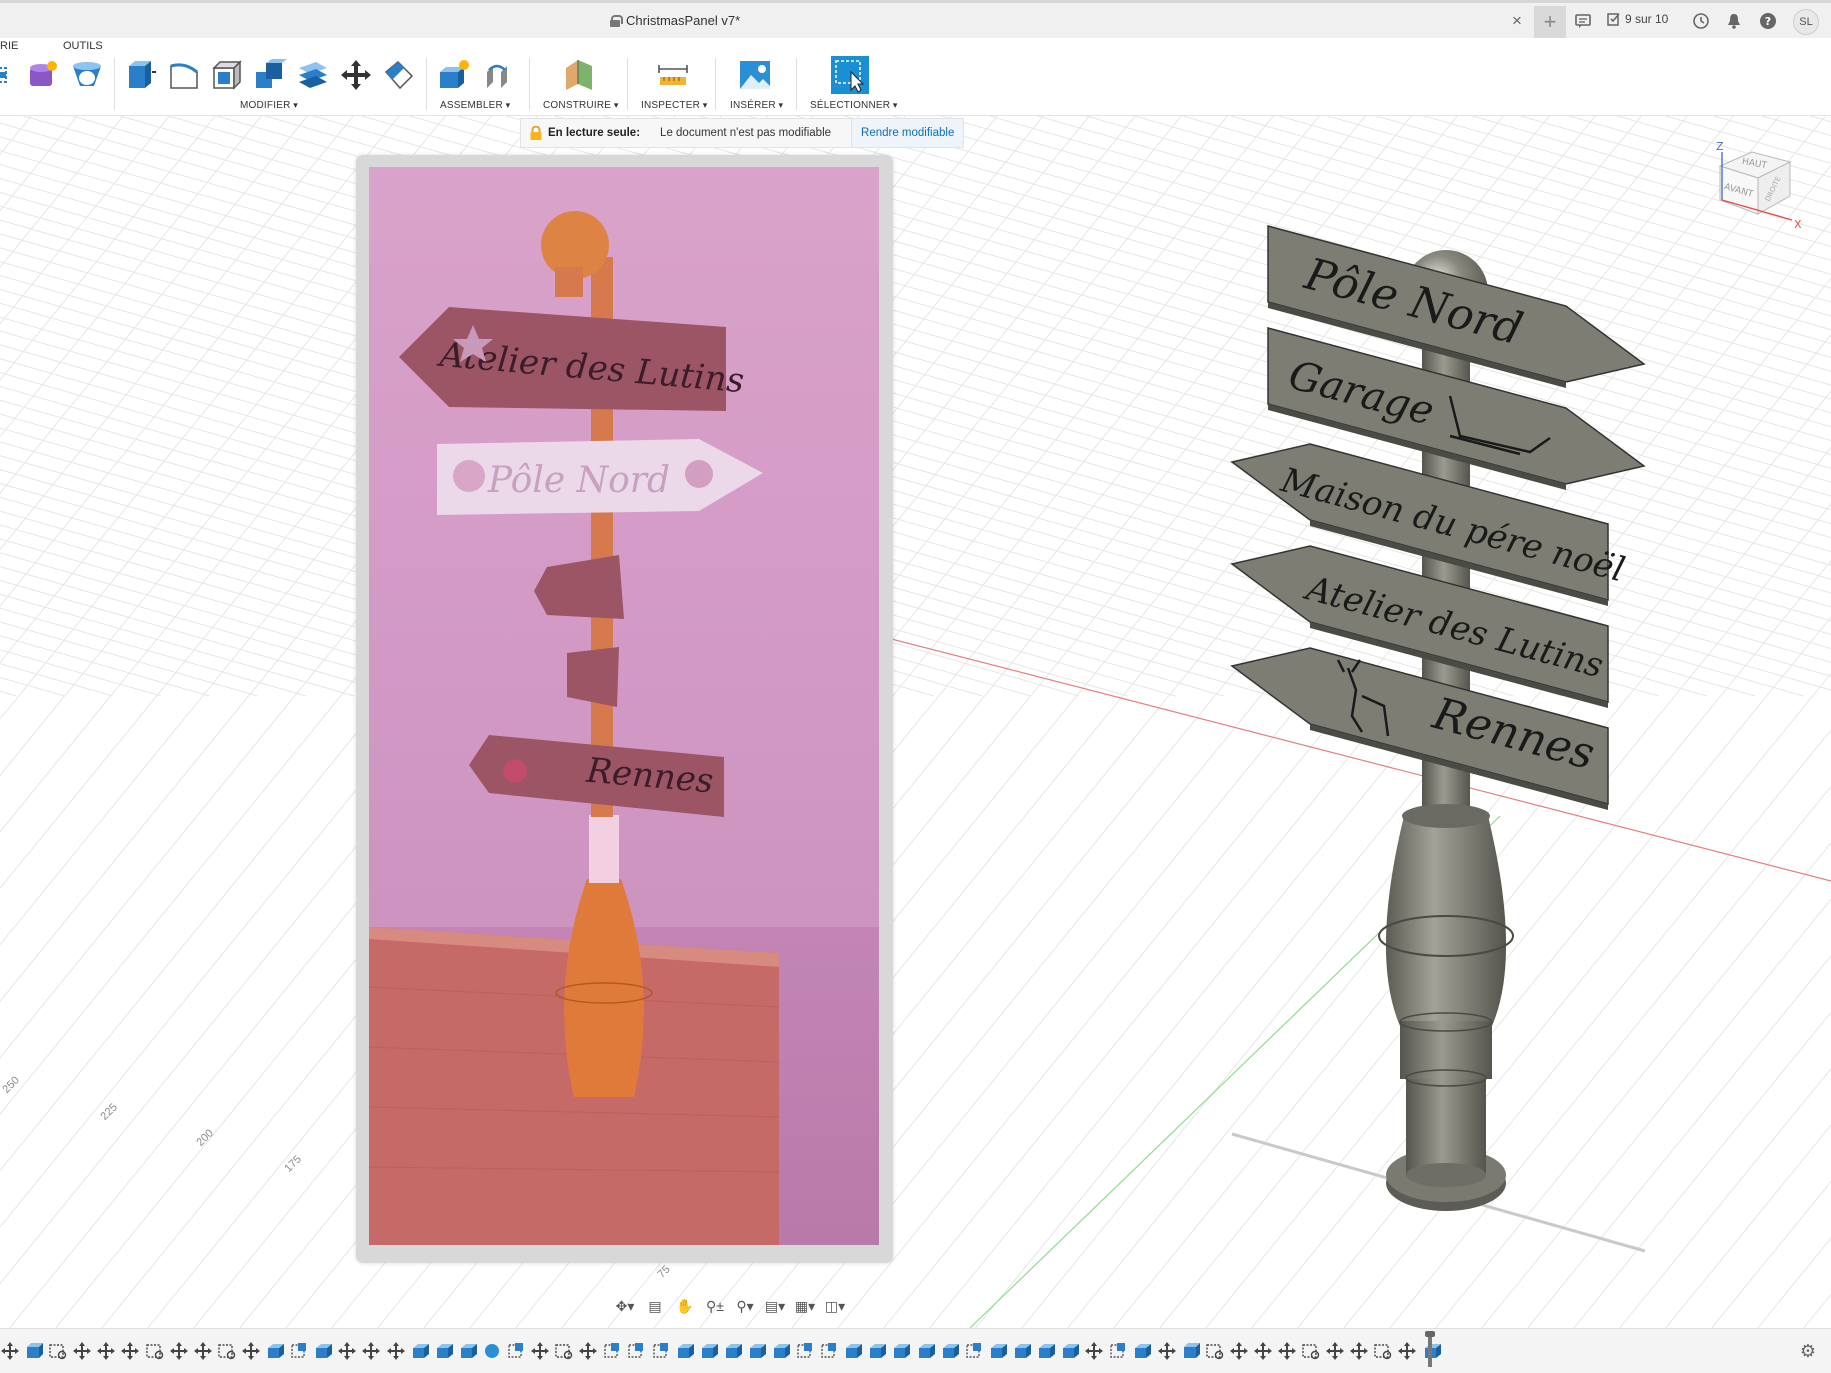  I want to click on fillet-icon, so click(184, 75).